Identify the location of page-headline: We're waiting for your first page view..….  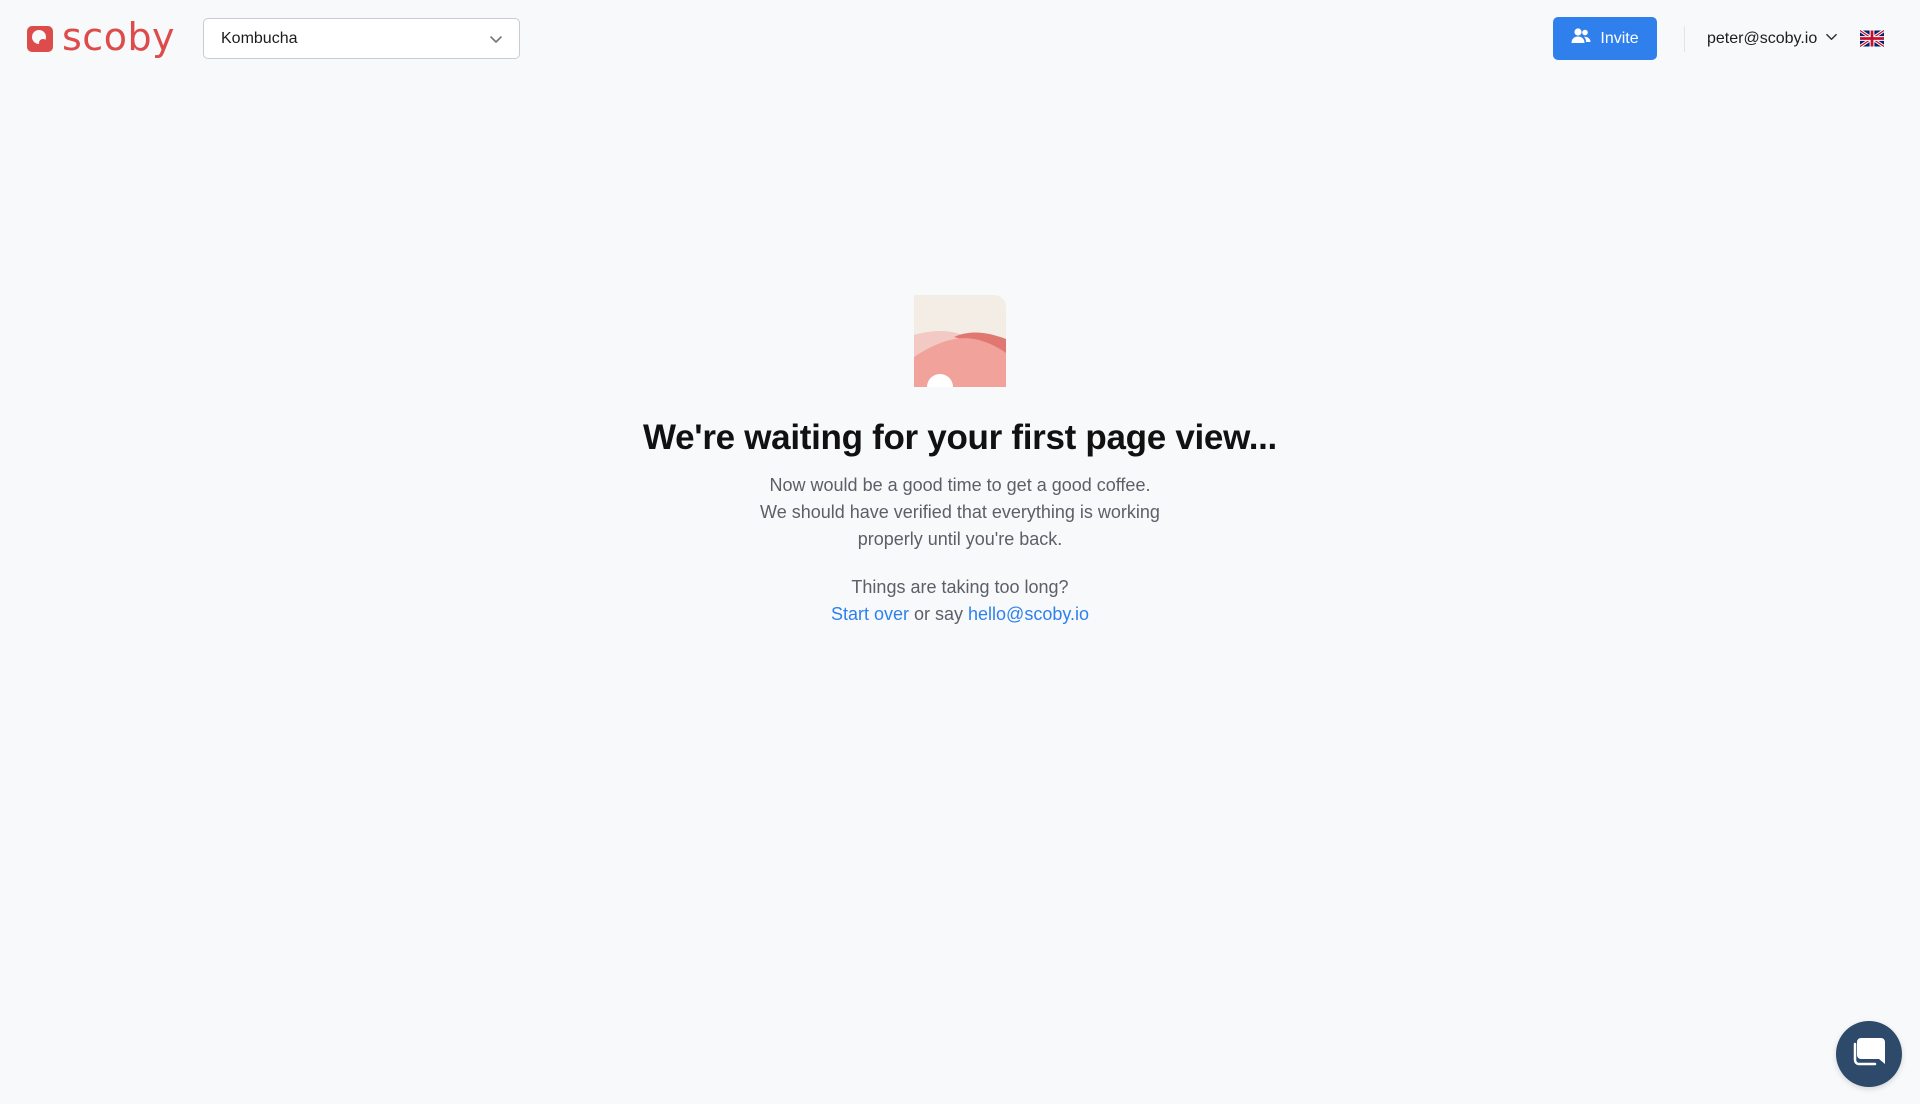
(960, 437).